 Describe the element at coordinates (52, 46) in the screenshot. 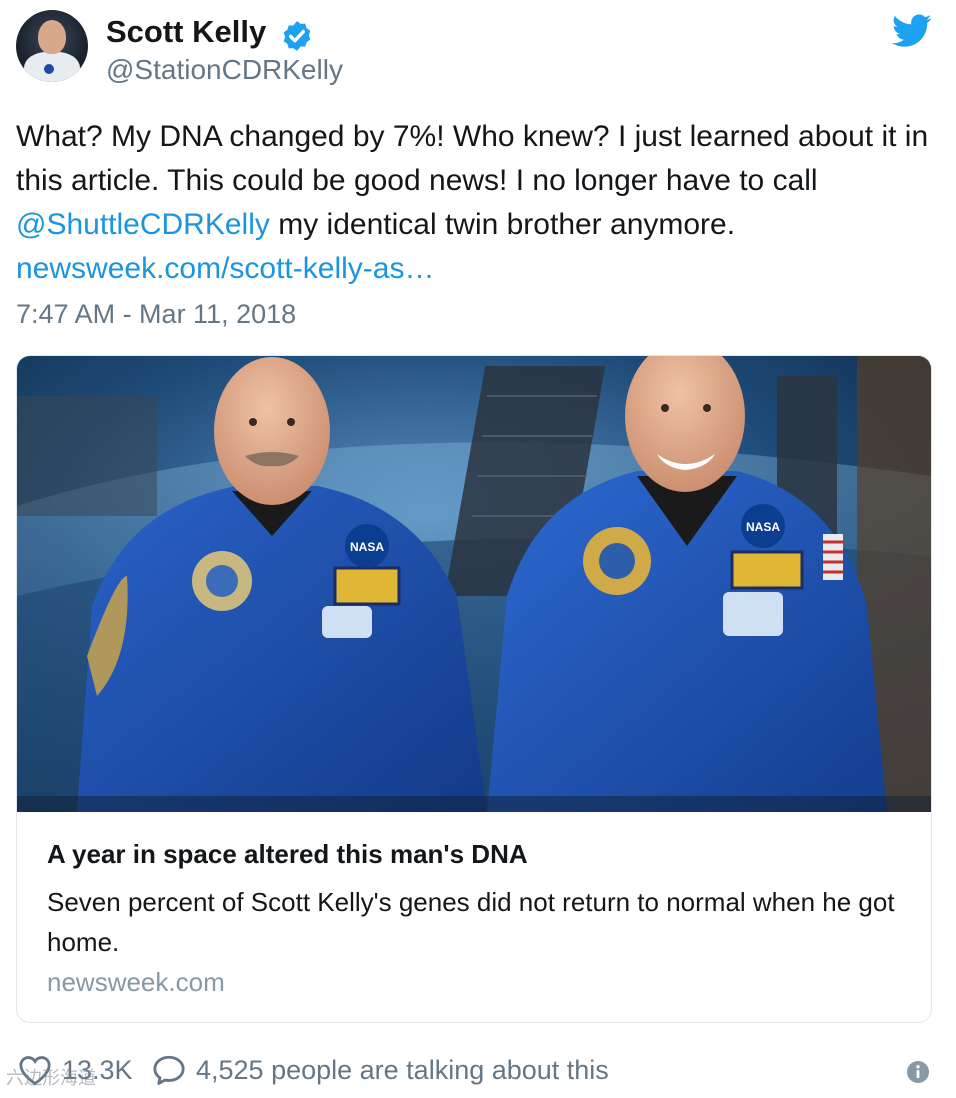

I see `avatar` at that location.